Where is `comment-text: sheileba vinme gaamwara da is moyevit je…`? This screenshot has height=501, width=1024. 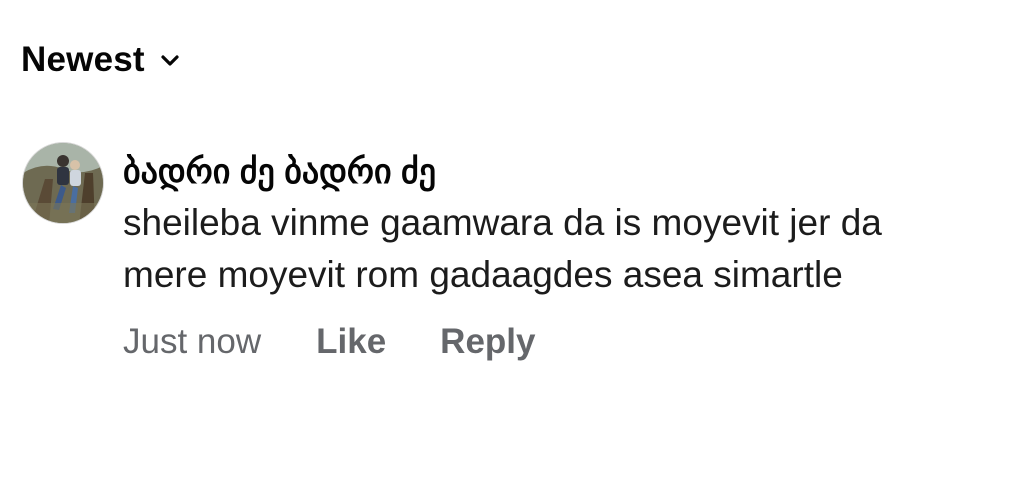
comment-text: sheileba vinme gaamwara da is moyevit je… is located at coordinates (502, 248).